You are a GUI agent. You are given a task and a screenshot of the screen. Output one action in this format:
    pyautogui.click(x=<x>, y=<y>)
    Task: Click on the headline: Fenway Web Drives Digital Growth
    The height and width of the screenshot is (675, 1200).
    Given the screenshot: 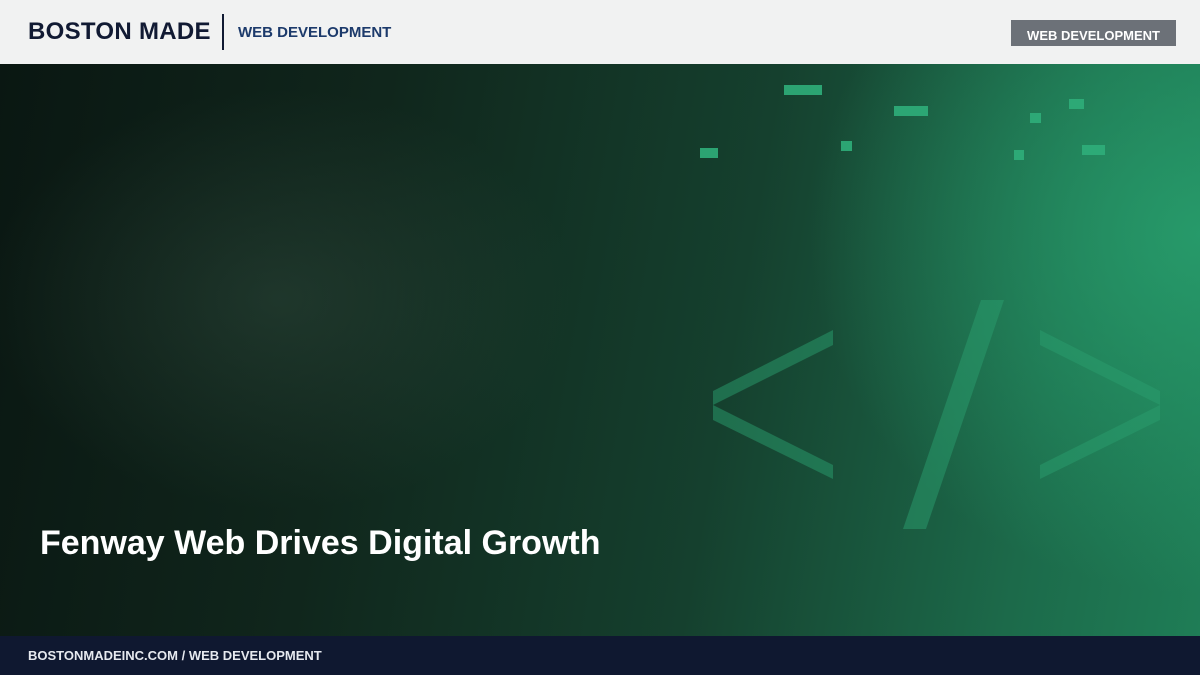 What is the action you would take?
    pyautogui.click(x=320, y=543)
    